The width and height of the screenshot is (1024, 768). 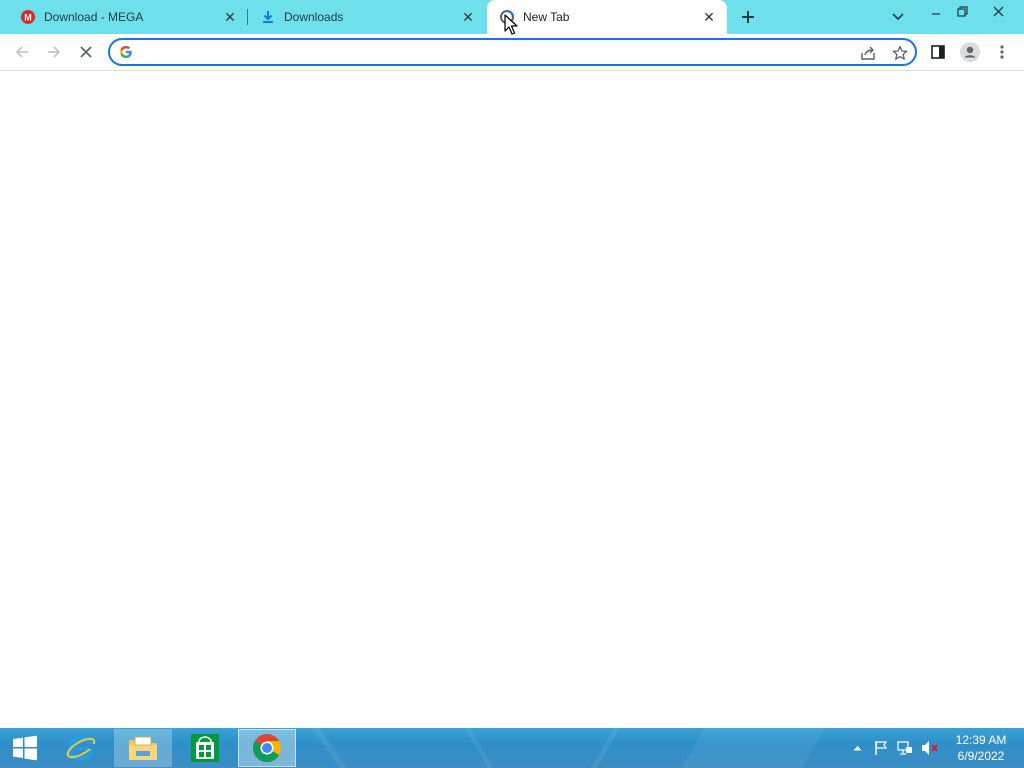 I want to click on taskbar: 12:39 AM 6/9/2022, so click(x=512, y=748).